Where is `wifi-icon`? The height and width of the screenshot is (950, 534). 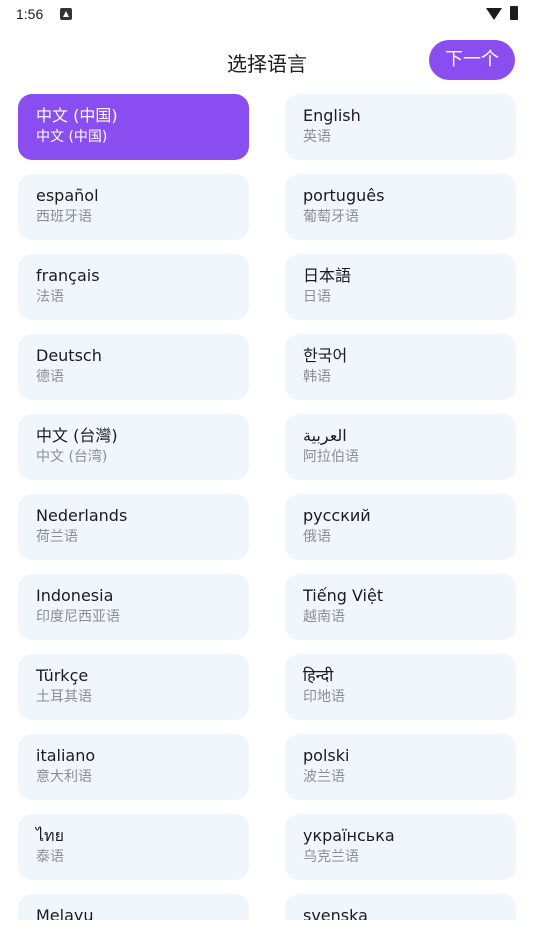 wifi-icon is located at coordinates (494, 14).